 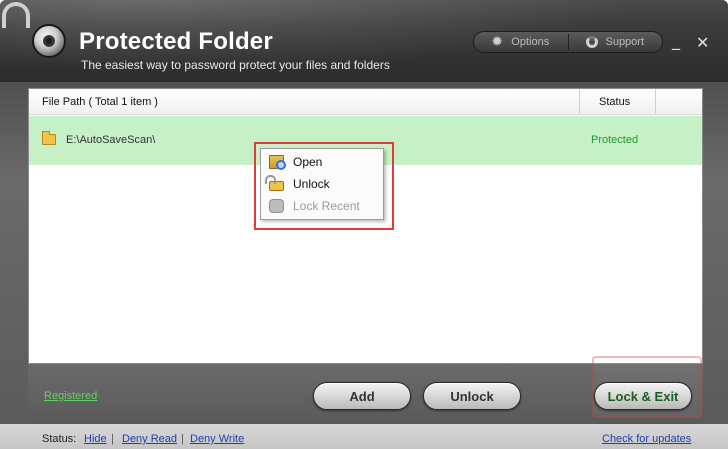 What do you see at coordinates (149, 439) in the screenshot?
I see `deny-read-link: Deny Read` at bounding box center [149, 439].